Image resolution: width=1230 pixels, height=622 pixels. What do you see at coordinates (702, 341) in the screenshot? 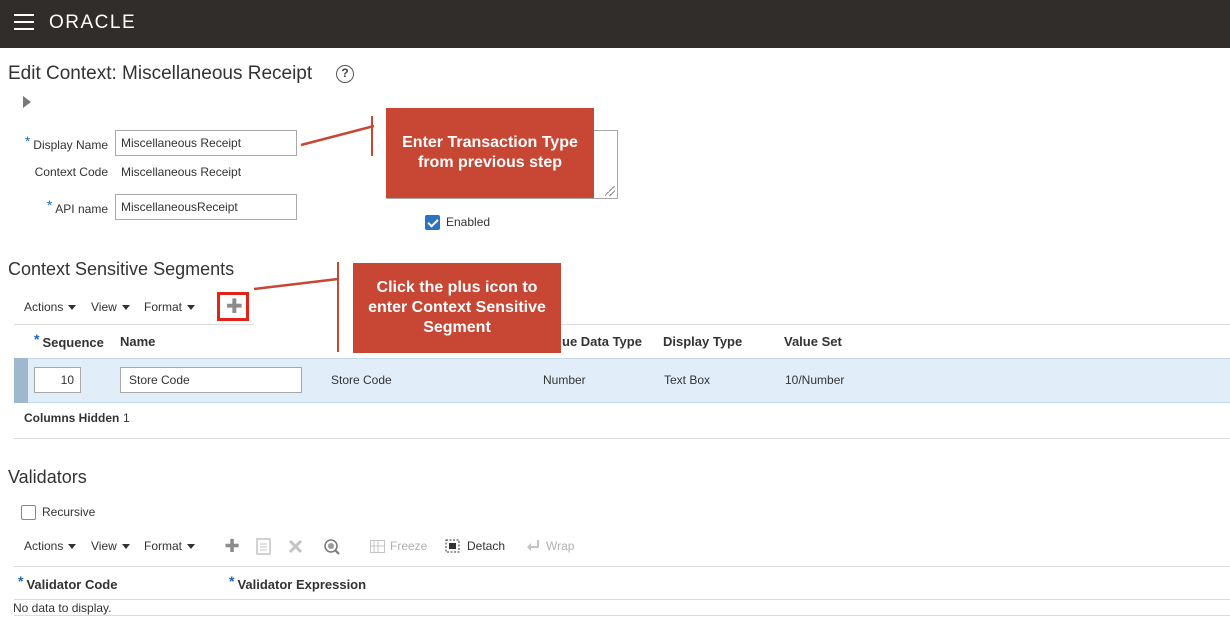
I see `column-header-display-type: Display Type` at bounding box center [702, 341].